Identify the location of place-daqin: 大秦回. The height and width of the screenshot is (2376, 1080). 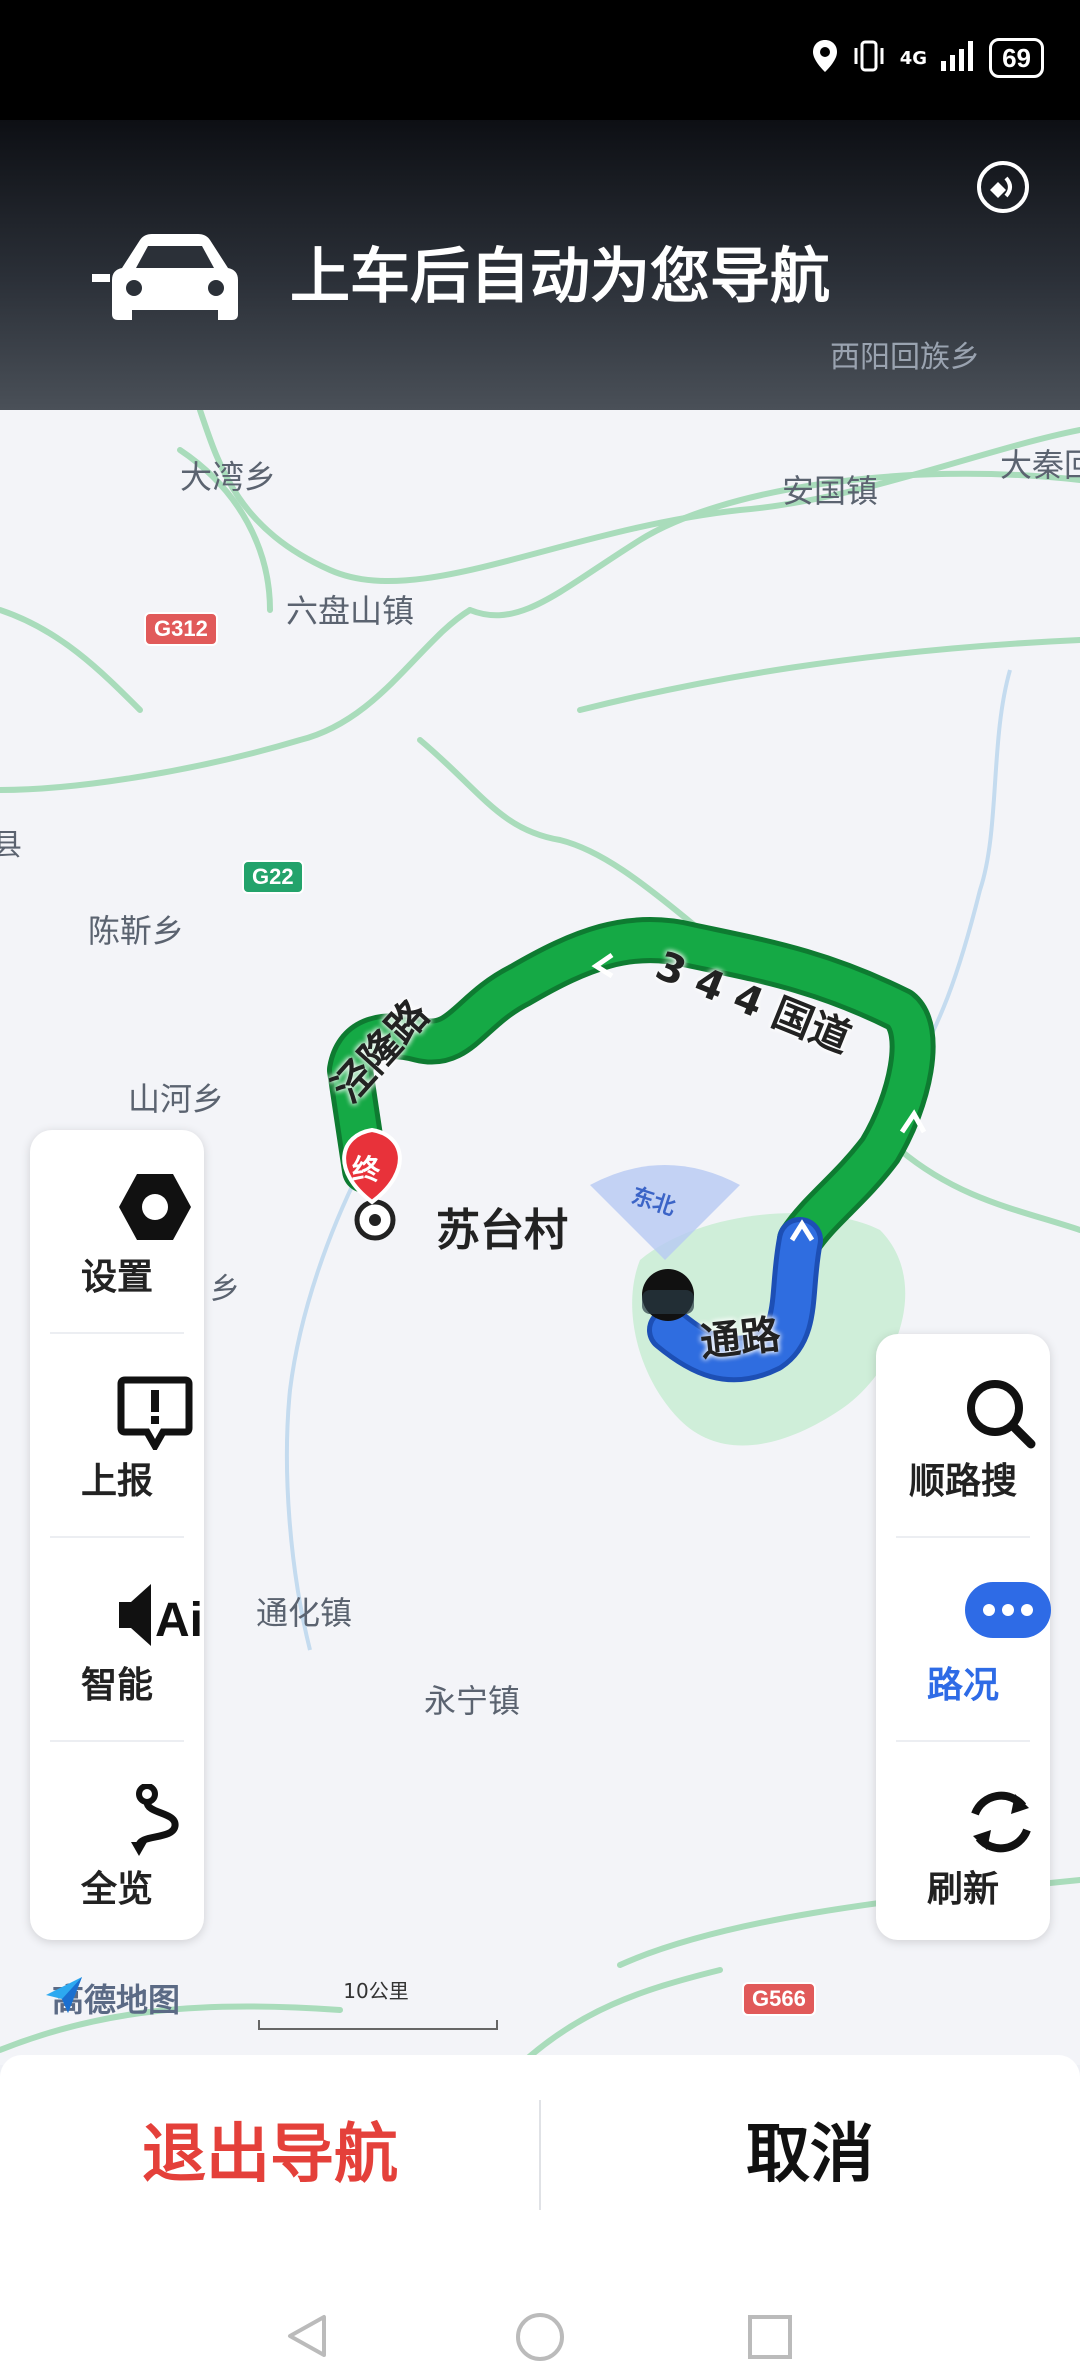
(1040, 465).